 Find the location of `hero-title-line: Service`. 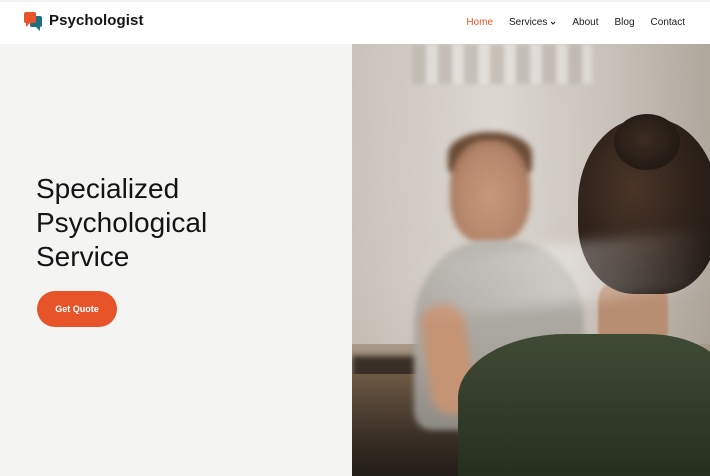

hero-title-line: Service is located at coordinates (83, 256).